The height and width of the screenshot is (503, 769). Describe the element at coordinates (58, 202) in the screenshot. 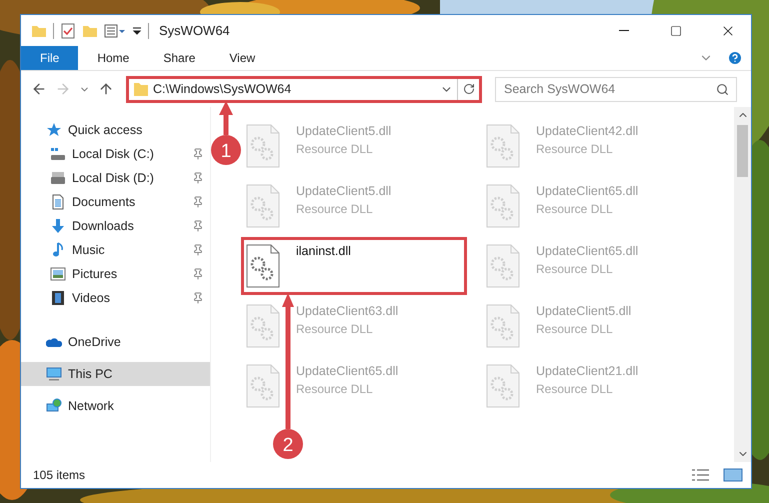

I see `document-icon` at that location.